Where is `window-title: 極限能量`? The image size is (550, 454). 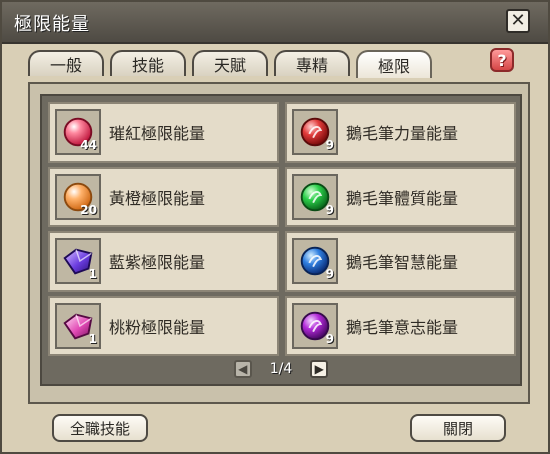
window-title: 極限能量 is located at coordinates (52, 24).